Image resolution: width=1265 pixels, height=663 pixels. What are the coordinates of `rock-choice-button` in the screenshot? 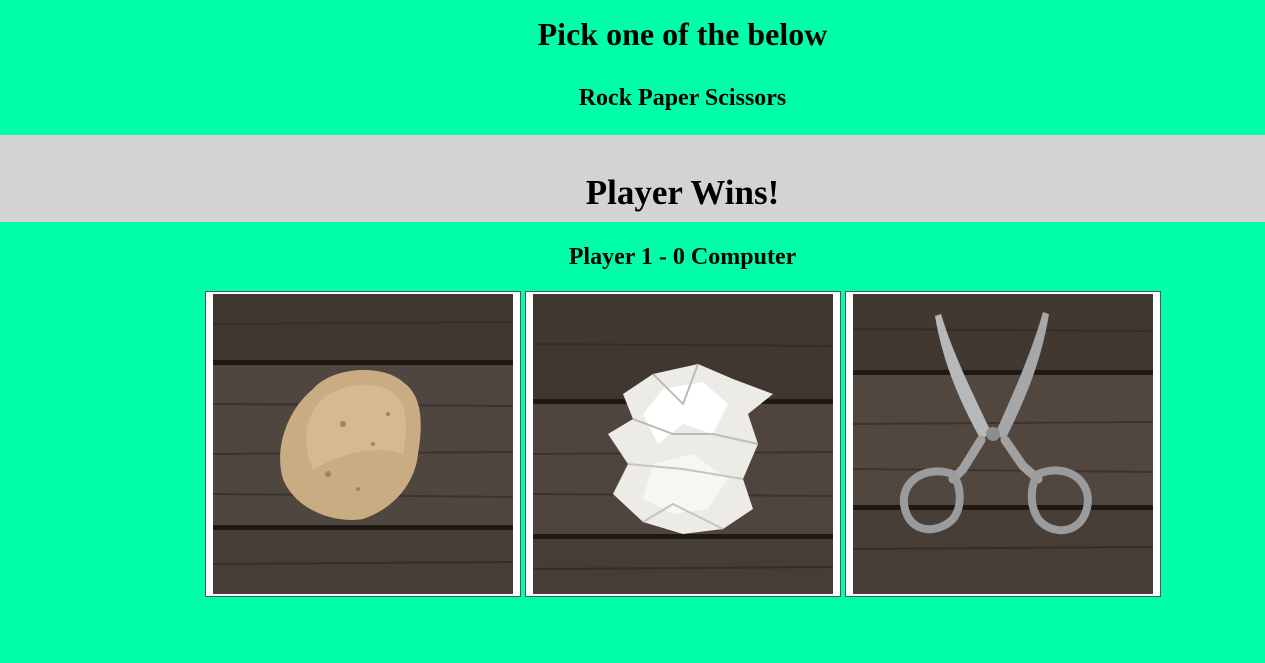 It's located at (363, 444).